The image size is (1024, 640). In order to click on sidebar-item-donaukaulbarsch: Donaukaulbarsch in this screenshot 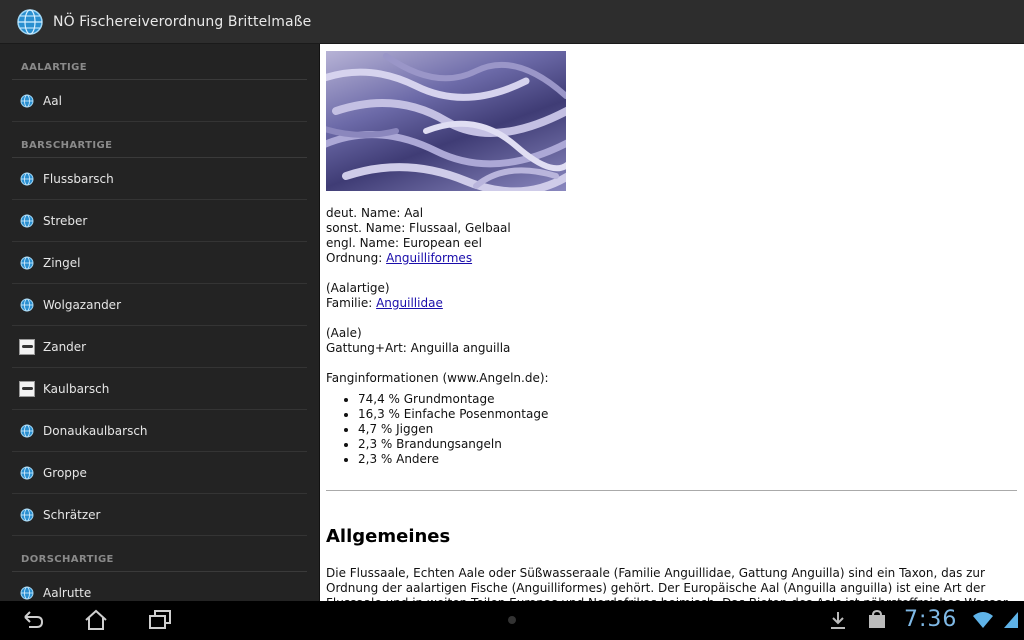, I will do `click(159, 431)`.